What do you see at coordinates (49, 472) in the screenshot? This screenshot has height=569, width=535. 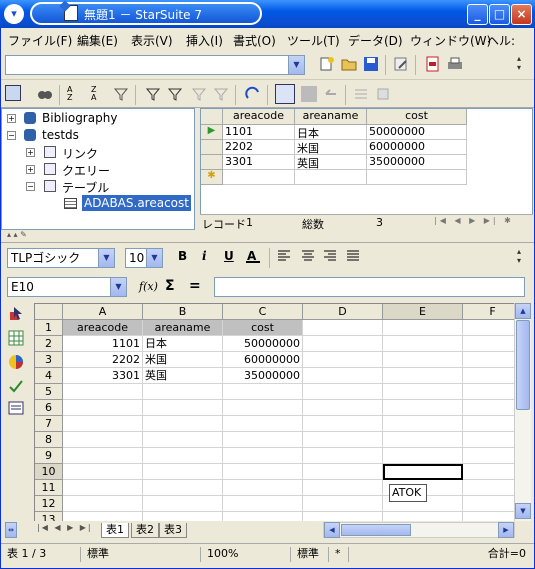 I see `row-header: 10` at bounding box center [49, 472].